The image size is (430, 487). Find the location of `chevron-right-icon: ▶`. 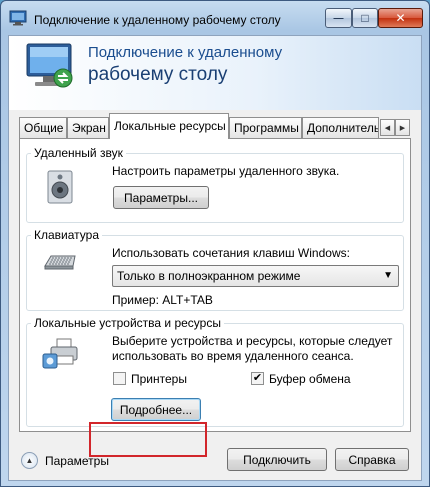

chevron-right-icon: ▶ is located at coordinates (402, 128).